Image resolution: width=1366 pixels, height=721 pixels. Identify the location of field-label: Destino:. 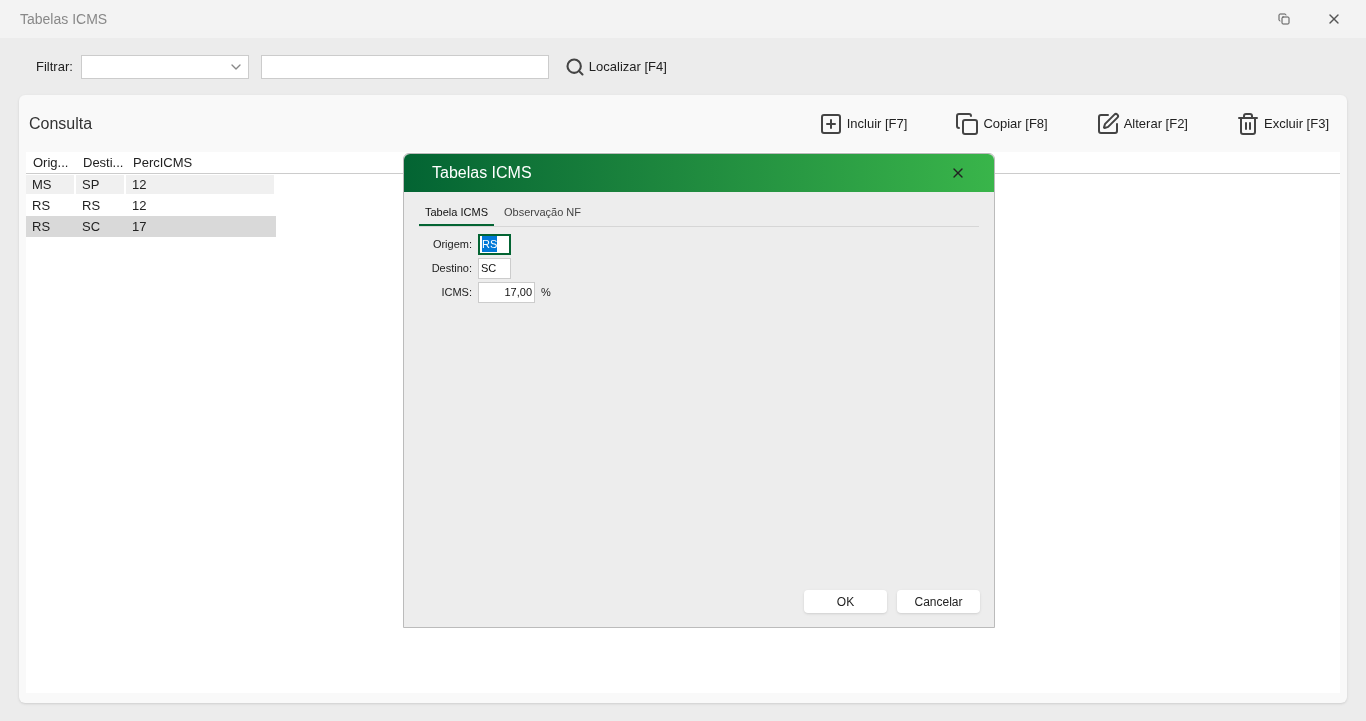
(451, 268).